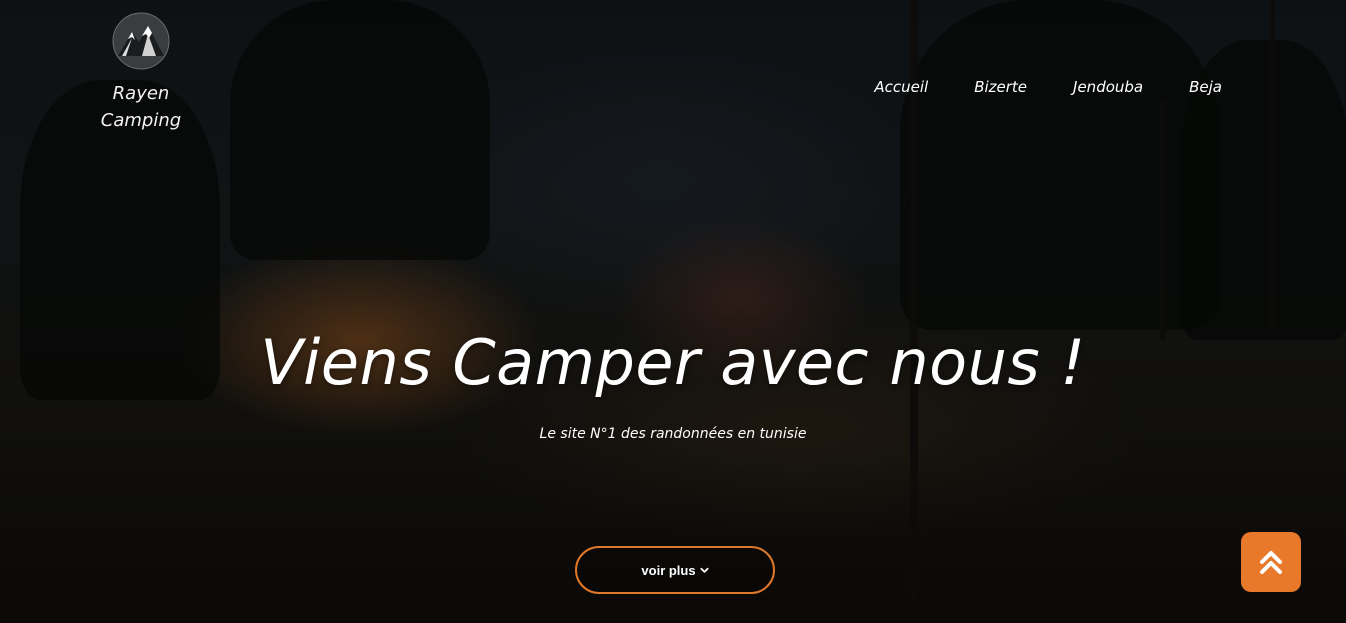  What do you see at coordinates (141, 93) in the screenshot?
I see `brand-name-line1: Rayen` at bounding box center [141, 93].